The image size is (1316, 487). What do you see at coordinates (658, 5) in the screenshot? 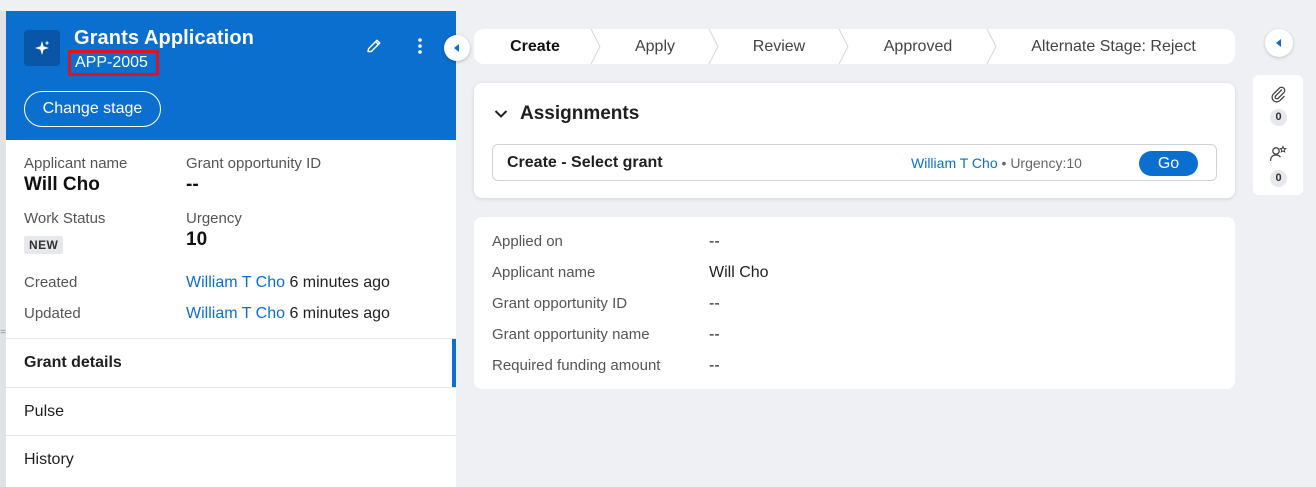
I see `top-strip` at bounding box center [658, 5].